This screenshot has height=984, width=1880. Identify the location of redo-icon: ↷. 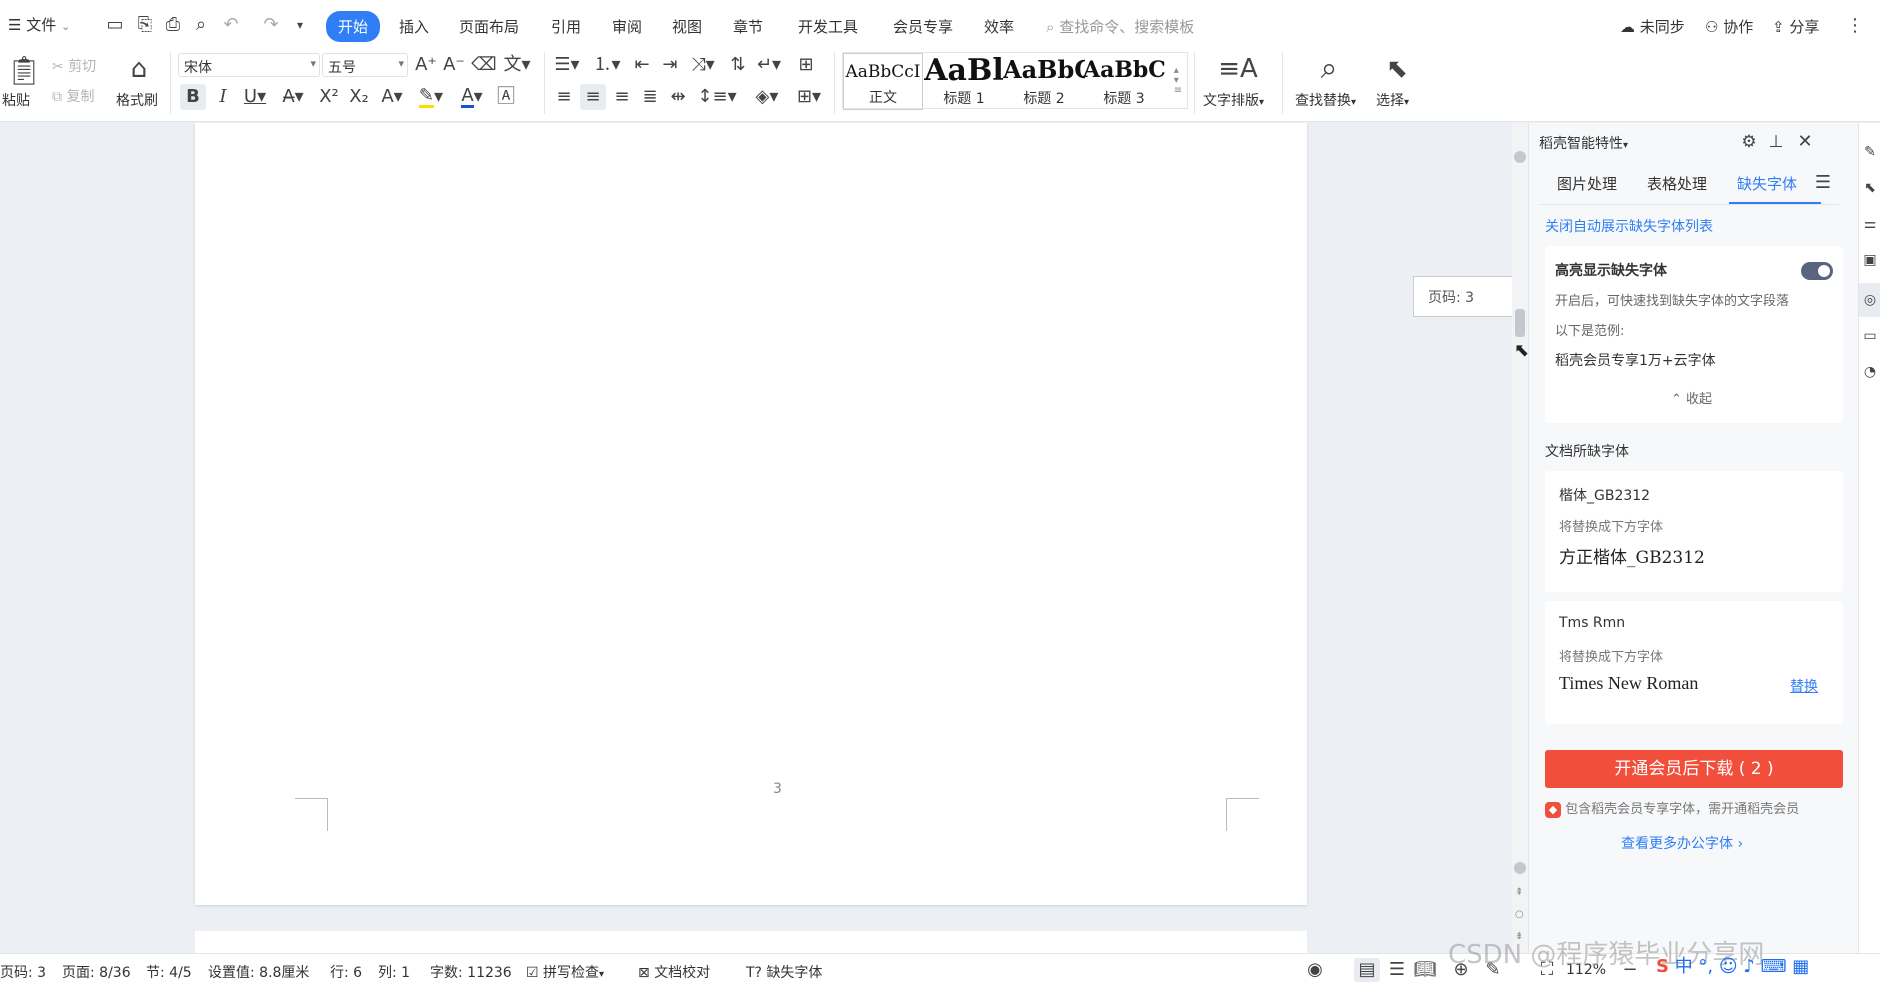
(271, 25).